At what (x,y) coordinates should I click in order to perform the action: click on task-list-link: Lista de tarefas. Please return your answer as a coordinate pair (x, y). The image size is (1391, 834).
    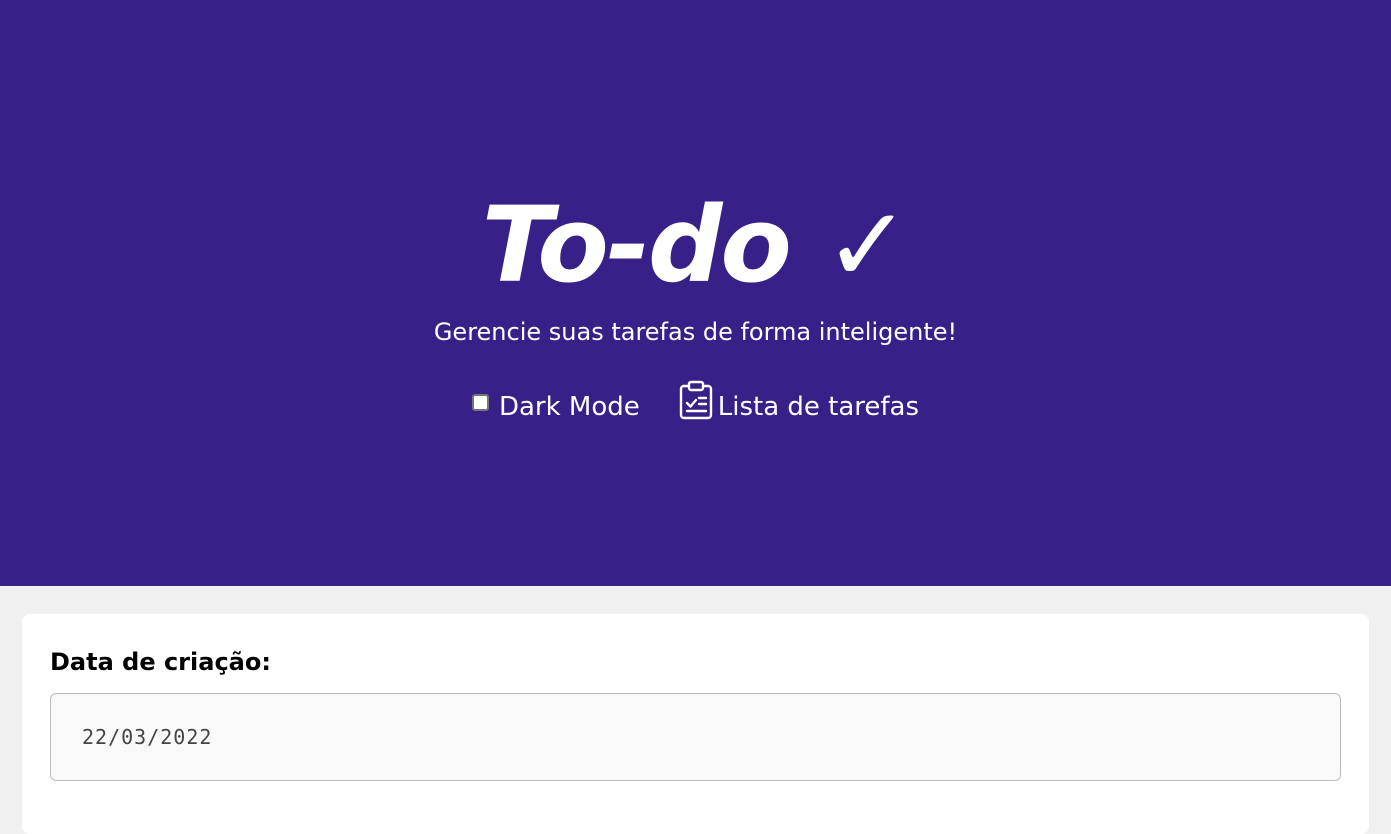
    Looking at the image, I should click on (798, 406).